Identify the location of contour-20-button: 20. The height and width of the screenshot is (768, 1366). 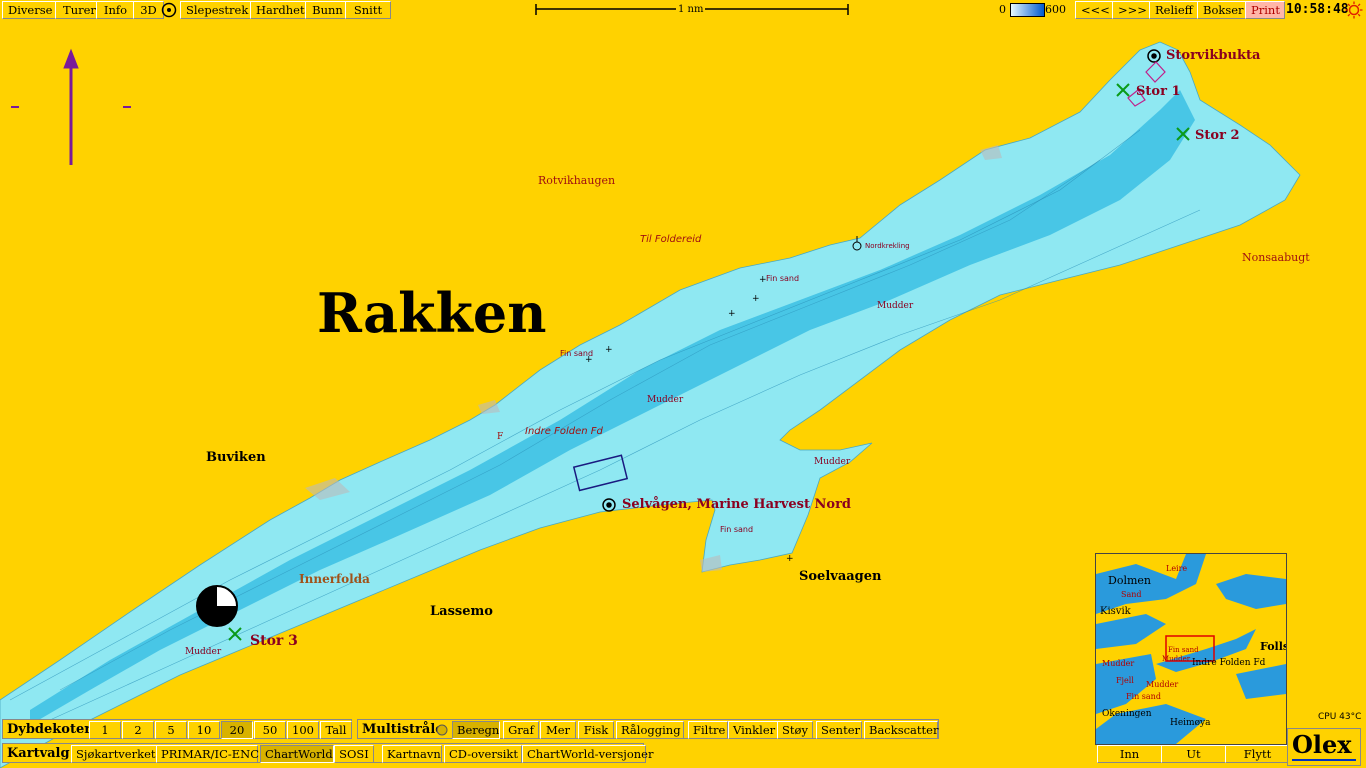
(237, 730).